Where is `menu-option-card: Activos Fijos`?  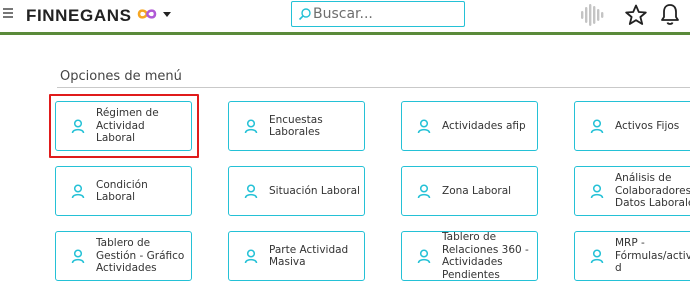
menu-option-card: Activos Fijos is located at coordinates (632, 126).